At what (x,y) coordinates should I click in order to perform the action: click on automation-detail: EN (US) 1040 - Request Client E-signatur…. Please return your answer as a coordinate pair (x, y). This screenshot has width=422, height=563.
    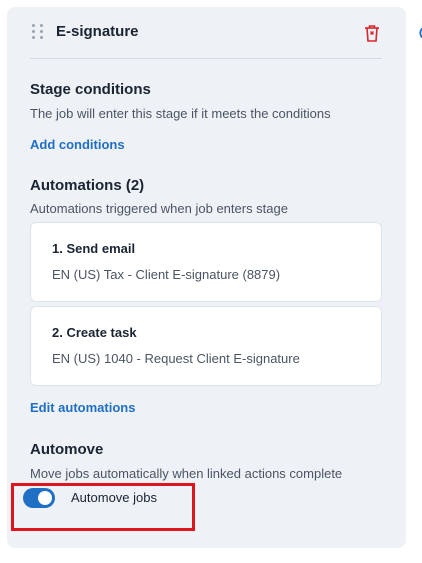
    Looking at the image, I should click on (176, 358).